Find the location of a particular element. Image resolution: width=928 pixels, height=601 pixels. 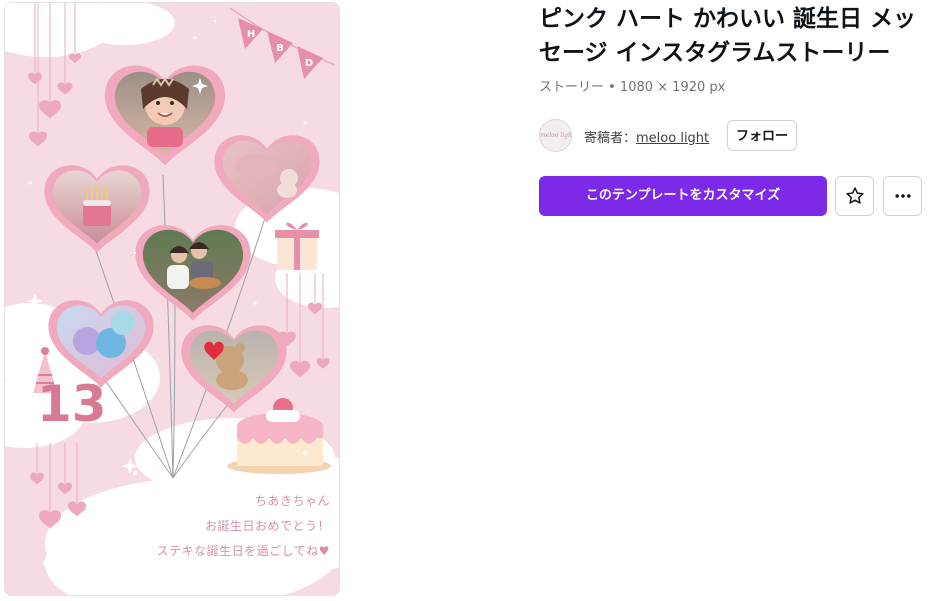

age-number-text: 13 is located at coordinates (72, 404).